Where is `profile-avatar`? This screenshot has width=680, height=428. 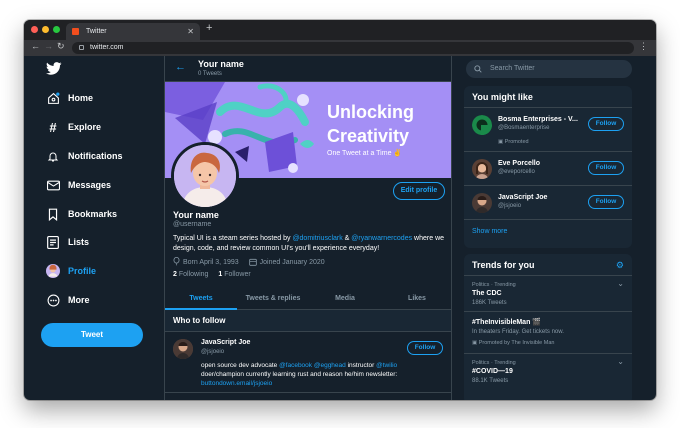 profile-avatar is located at coordinates (205, 176).